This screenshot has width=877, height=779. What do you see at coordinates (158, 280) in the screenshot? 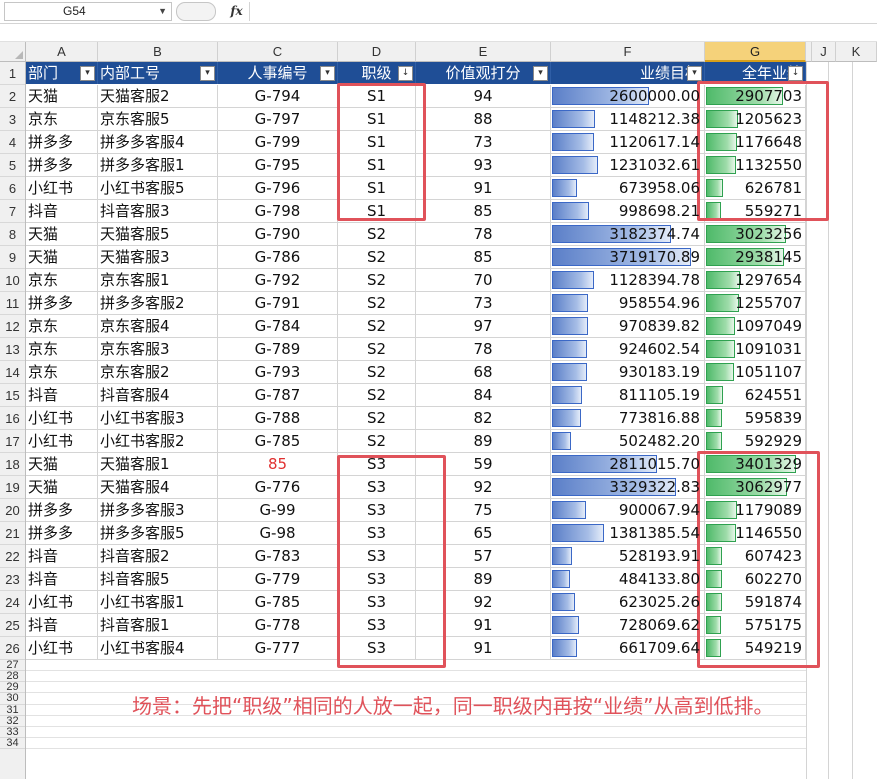
I see `cell-employee-id: 京东客服1` at bounding box center [158, 280].